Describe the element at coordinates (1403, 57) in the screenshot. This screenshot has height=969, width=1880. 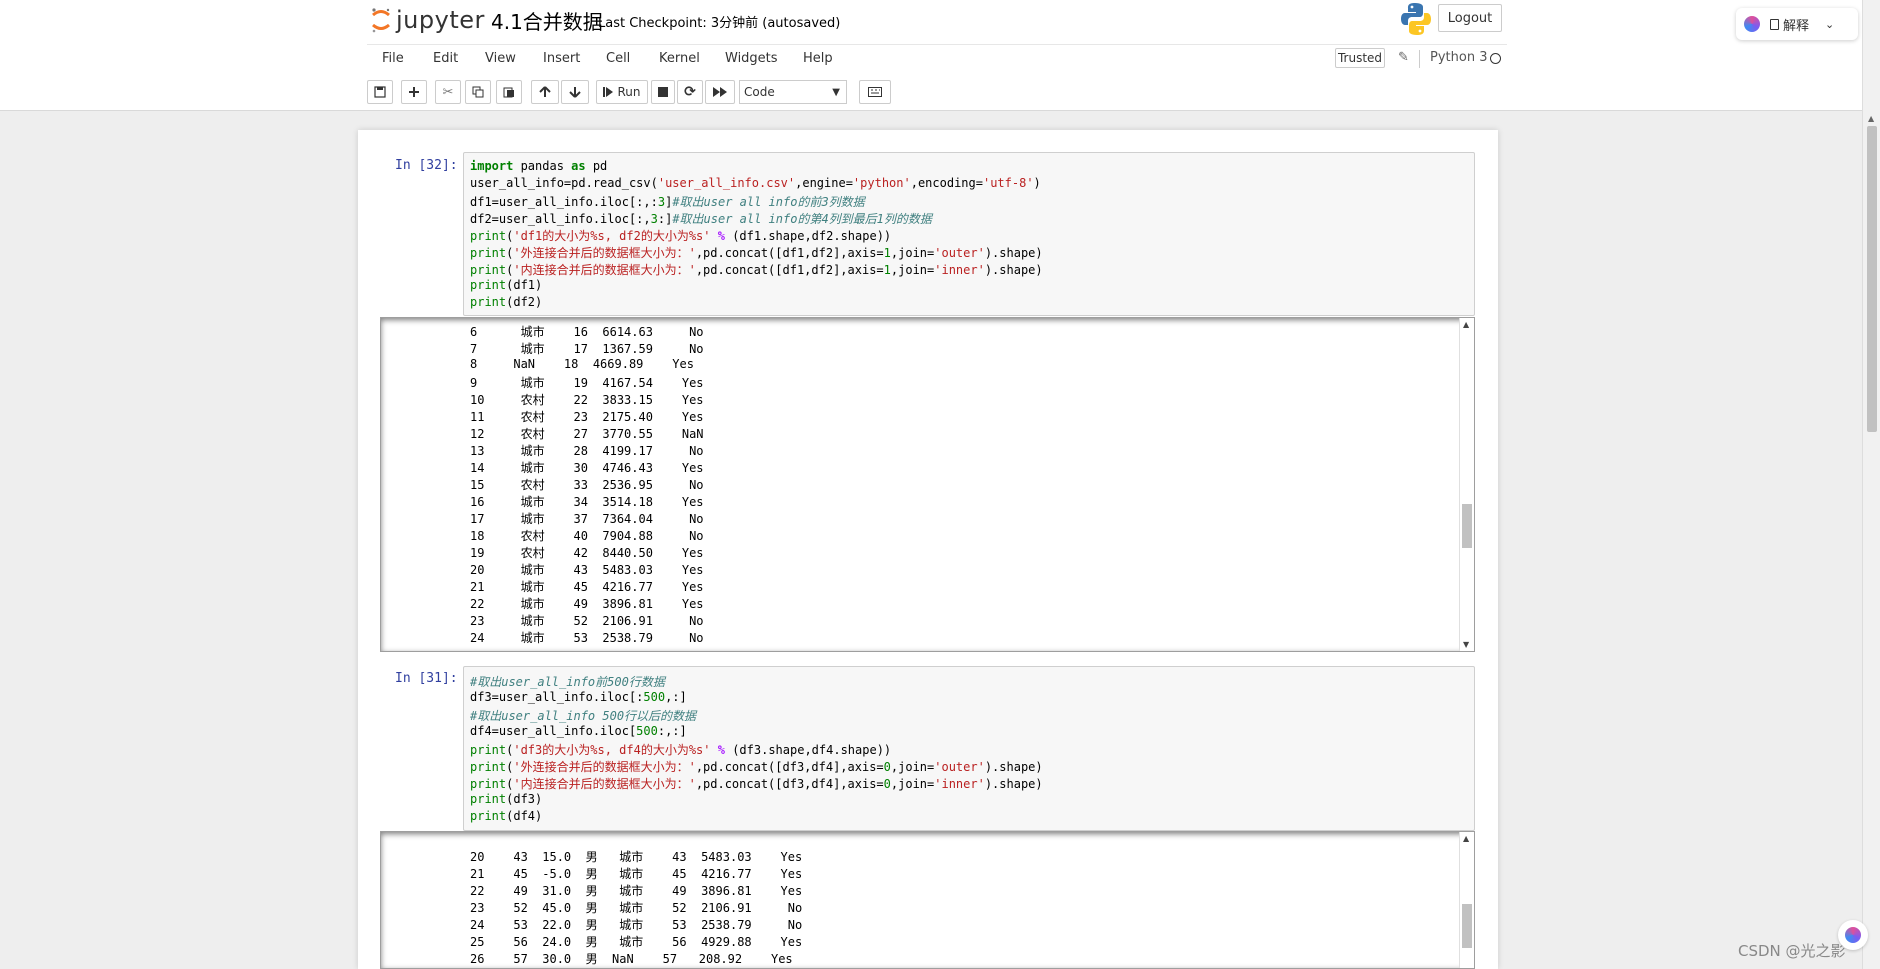
I see `edit-pencil-icon: ✎` at that location.